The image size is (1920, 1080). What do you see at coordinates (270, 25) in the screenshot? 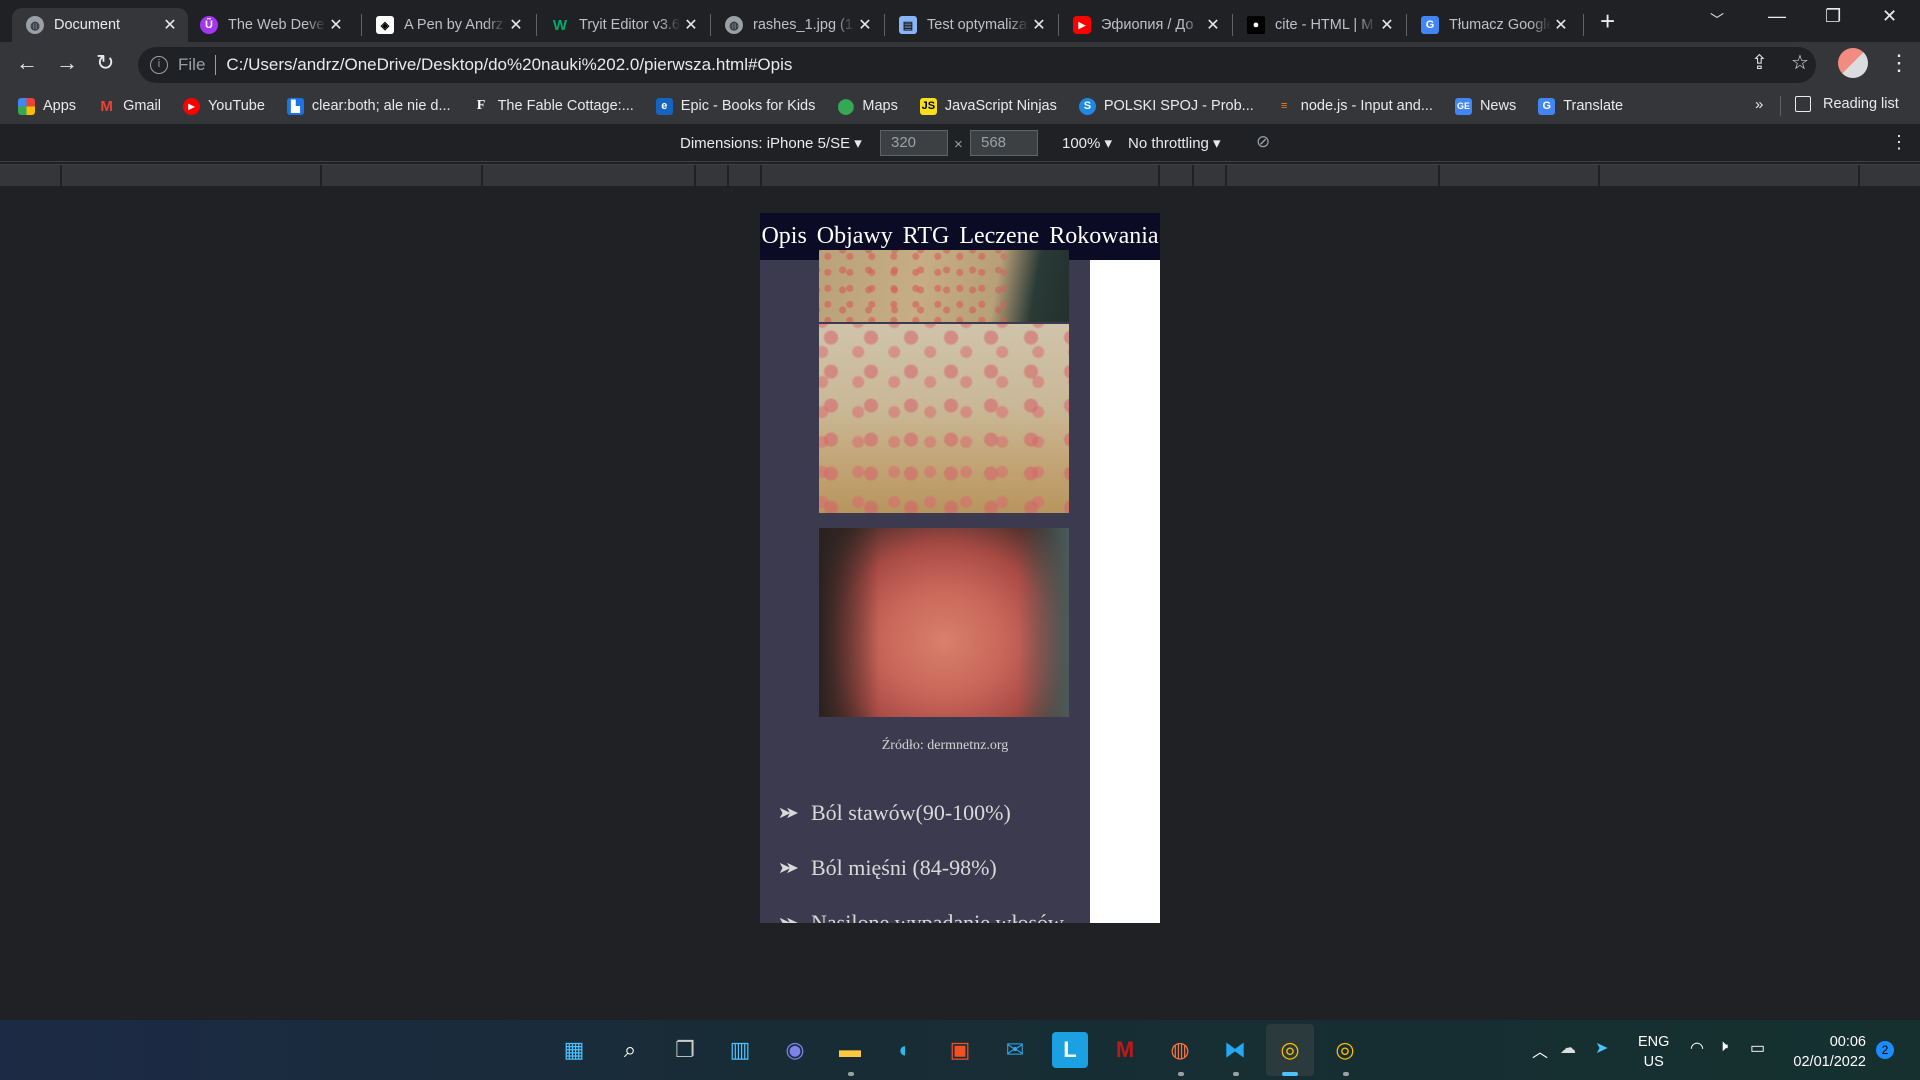
I see `tab-web-developer: Ũ The Web Developer ✕` at bounding box center [270, 25].